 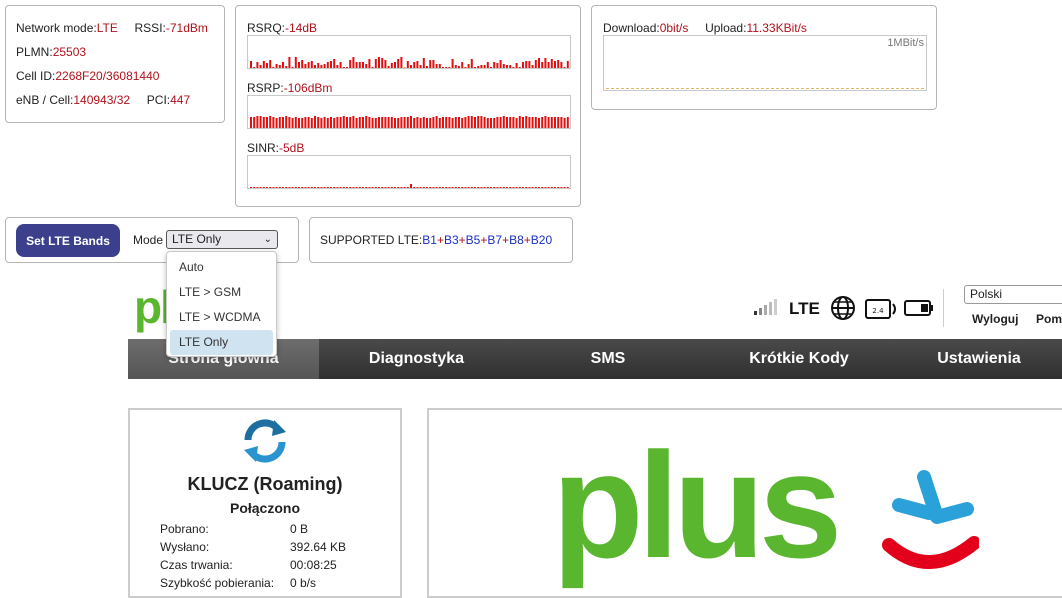 What do you see at coordinates (1013, 294) in the screenshot?
I see `language-select: Polski` at bounding box center [1013, 294].